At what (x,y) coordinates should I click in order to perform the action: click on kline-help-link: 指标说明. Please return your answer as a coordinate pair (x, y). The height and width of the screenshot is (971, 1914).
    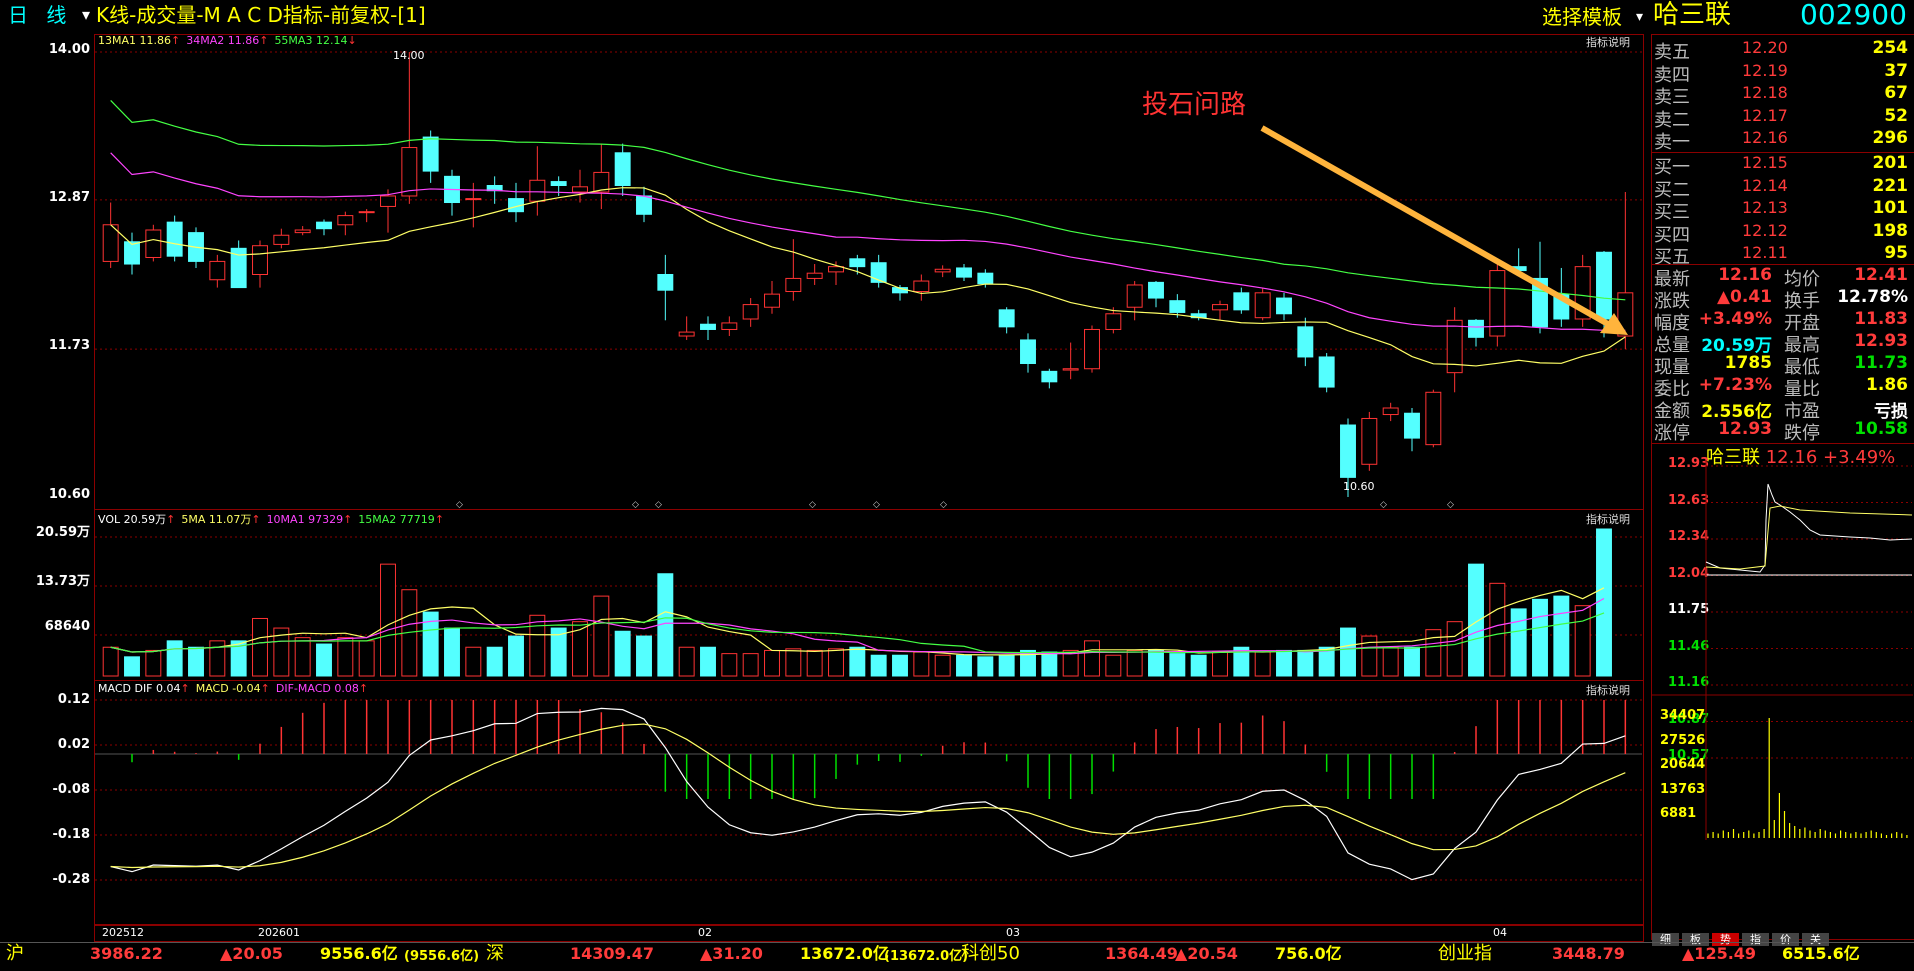
    Looking at the image, I should click on (1608, 42).